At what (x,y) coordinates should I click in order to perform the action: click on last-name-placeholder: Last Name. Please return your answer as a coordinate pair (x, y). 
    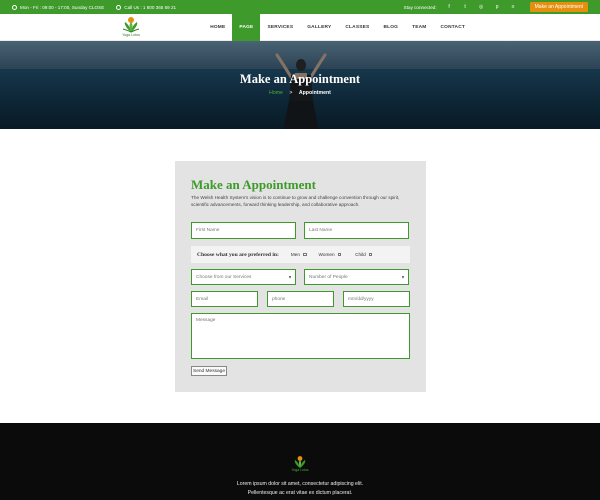
    Looking at the image, I should click on (321, 230).